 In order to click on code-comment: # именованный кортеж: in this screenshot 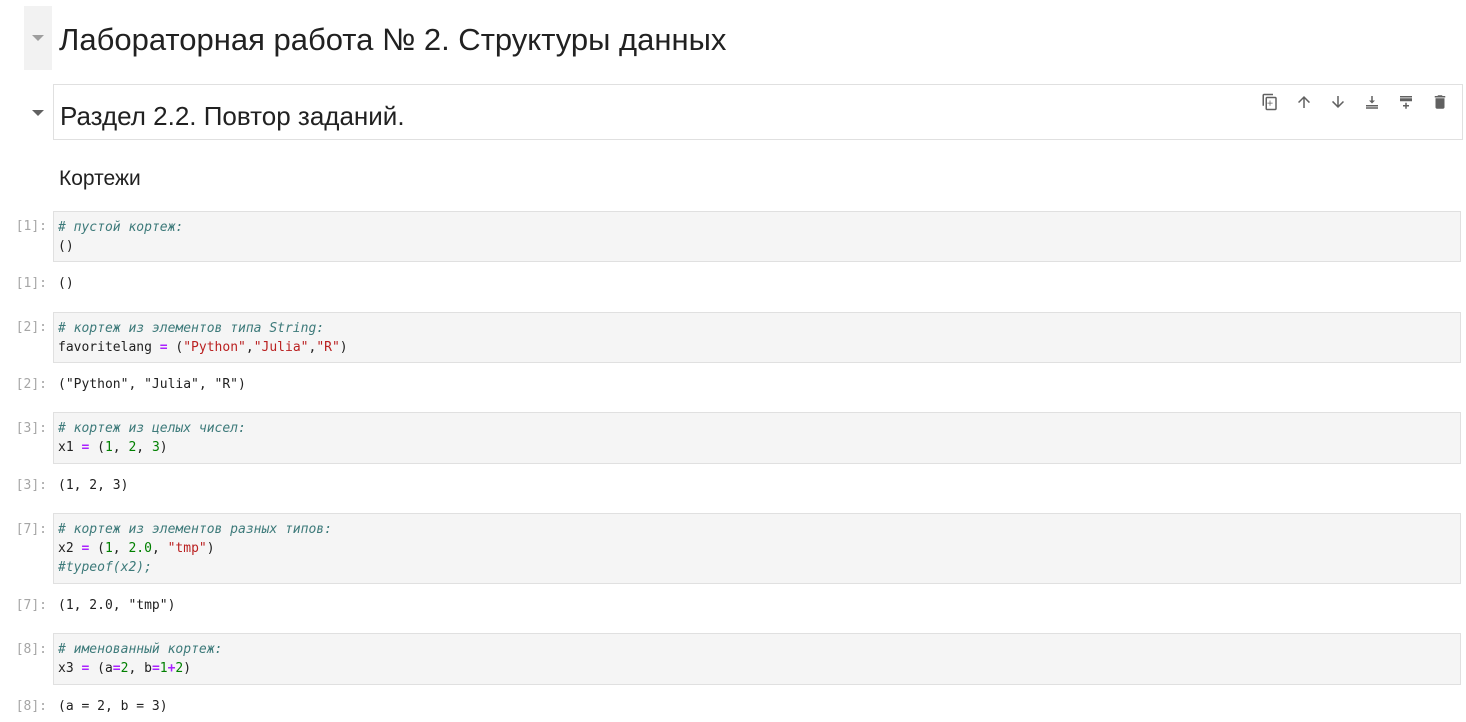, I will do `click(140, 649)`.